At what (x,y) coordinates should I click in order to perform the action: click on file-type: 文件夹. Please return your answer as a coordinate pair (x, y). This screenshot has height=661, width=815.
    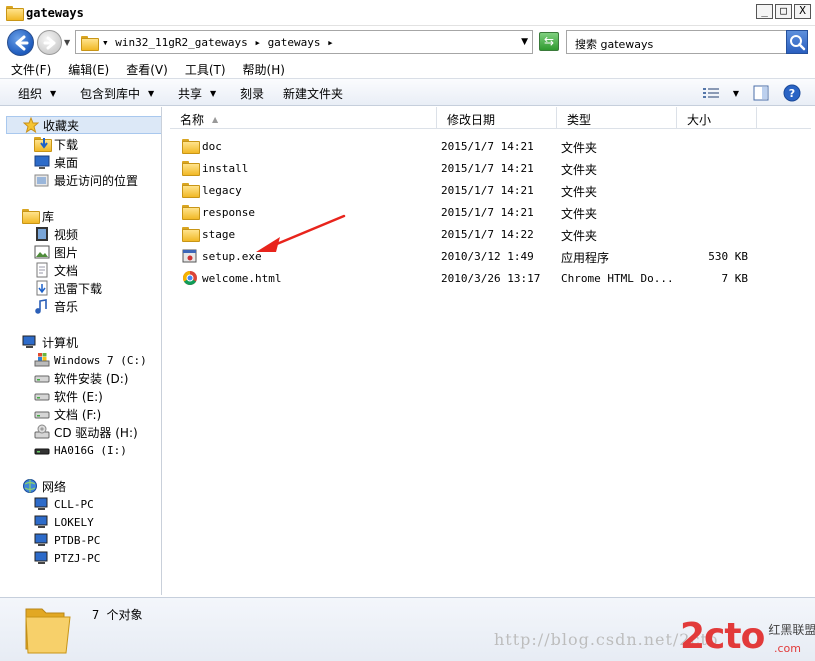
    Looking at the image, I should click on (579, 214).